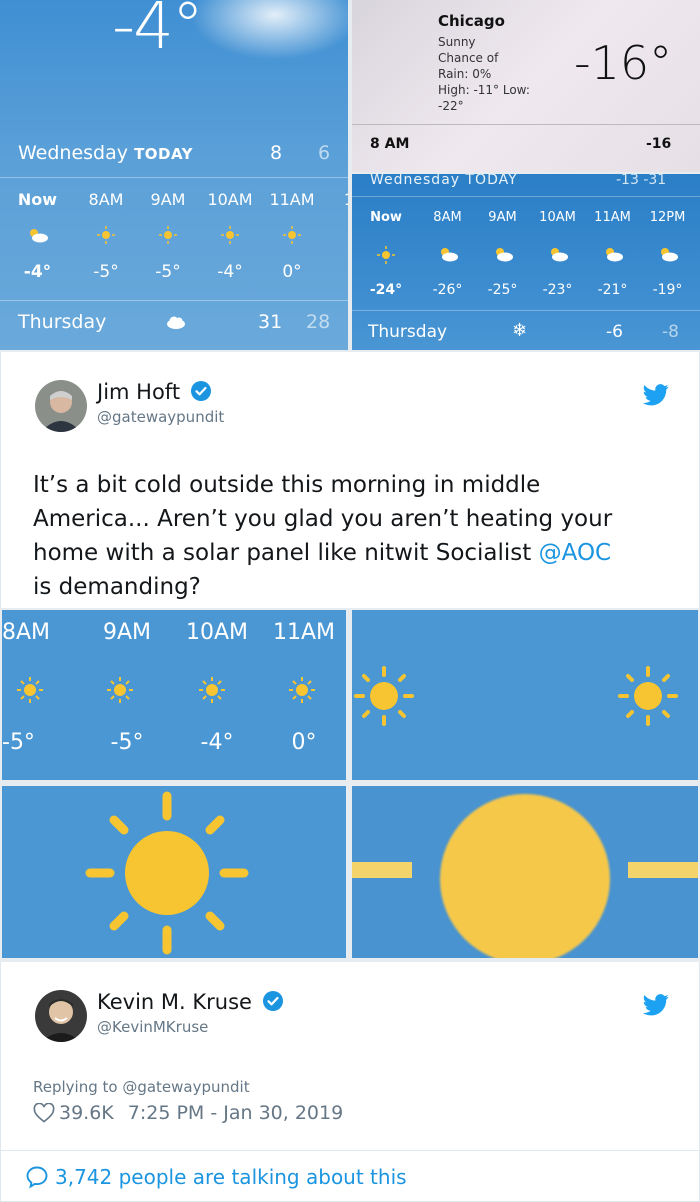 This screenshot has height=1202, width=700. Describe the element at coordinates (612, 290) in the screenshot. I see `hour-temp: -21°` at that location.